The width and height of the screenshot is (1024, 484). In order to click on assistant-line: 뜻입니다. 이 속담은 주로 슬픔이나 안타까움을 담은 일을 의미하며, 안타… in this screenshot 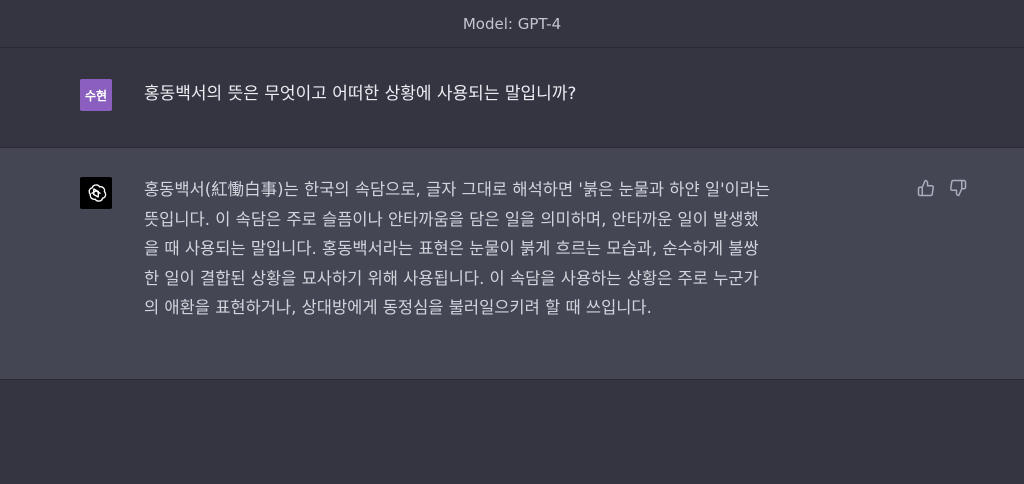, I will do `click(451, 219)`.